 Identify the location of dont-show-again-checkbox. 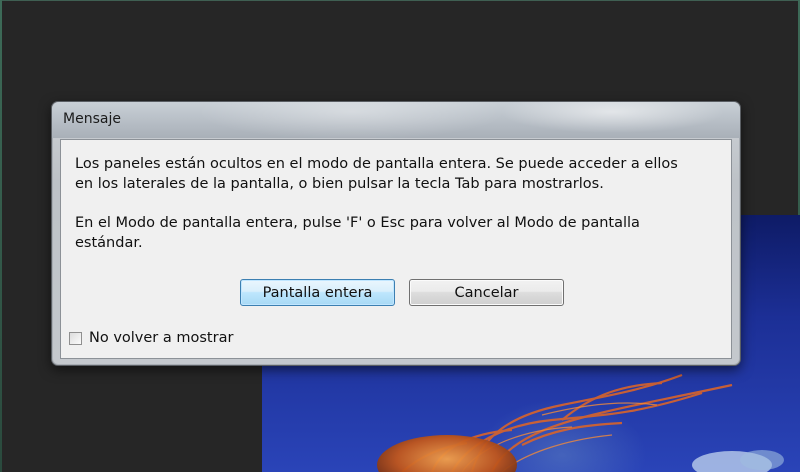
(75, 338).